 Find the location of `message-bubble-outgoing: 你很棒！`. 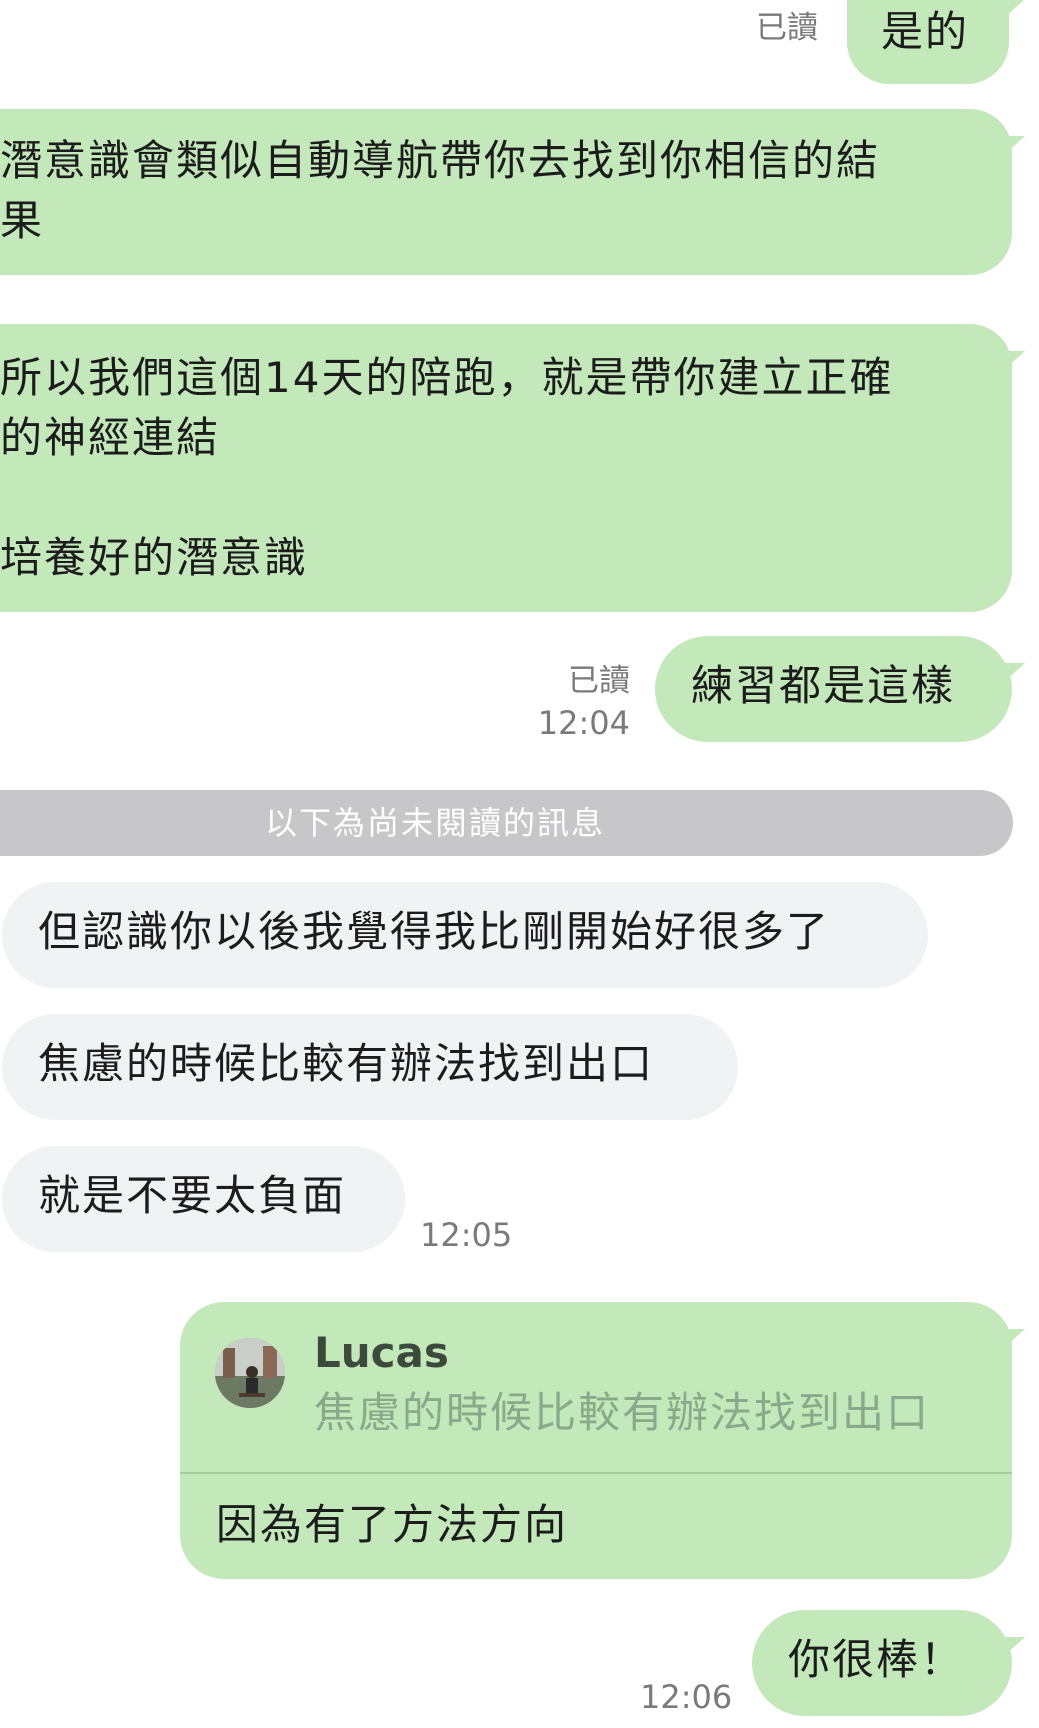

message-bubble-outgoing: 你很棒！ is located at coordinates (882, 1663).